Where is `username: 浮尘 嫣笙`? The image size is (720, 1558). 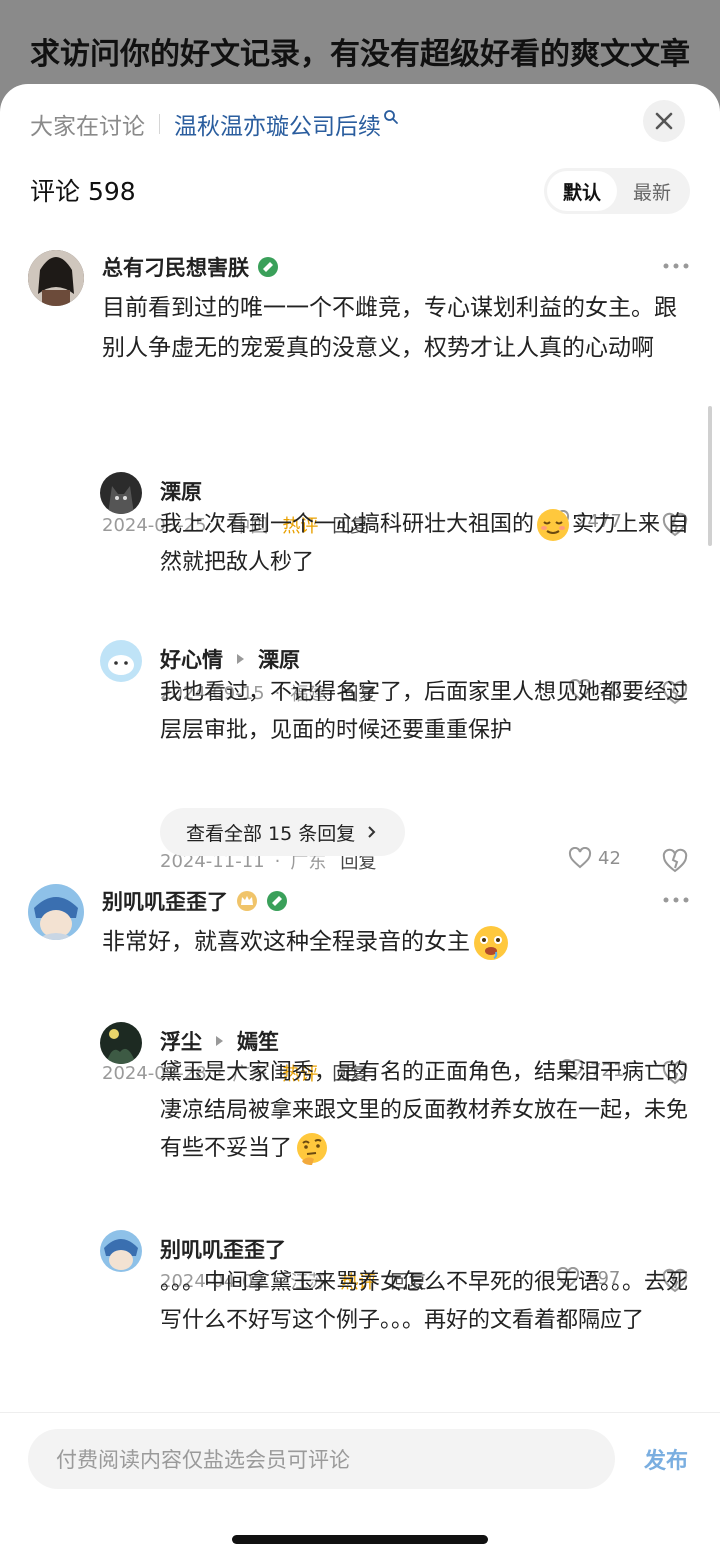 username: 浮尘 嫣笙 is located at coordinates (219, 1041).